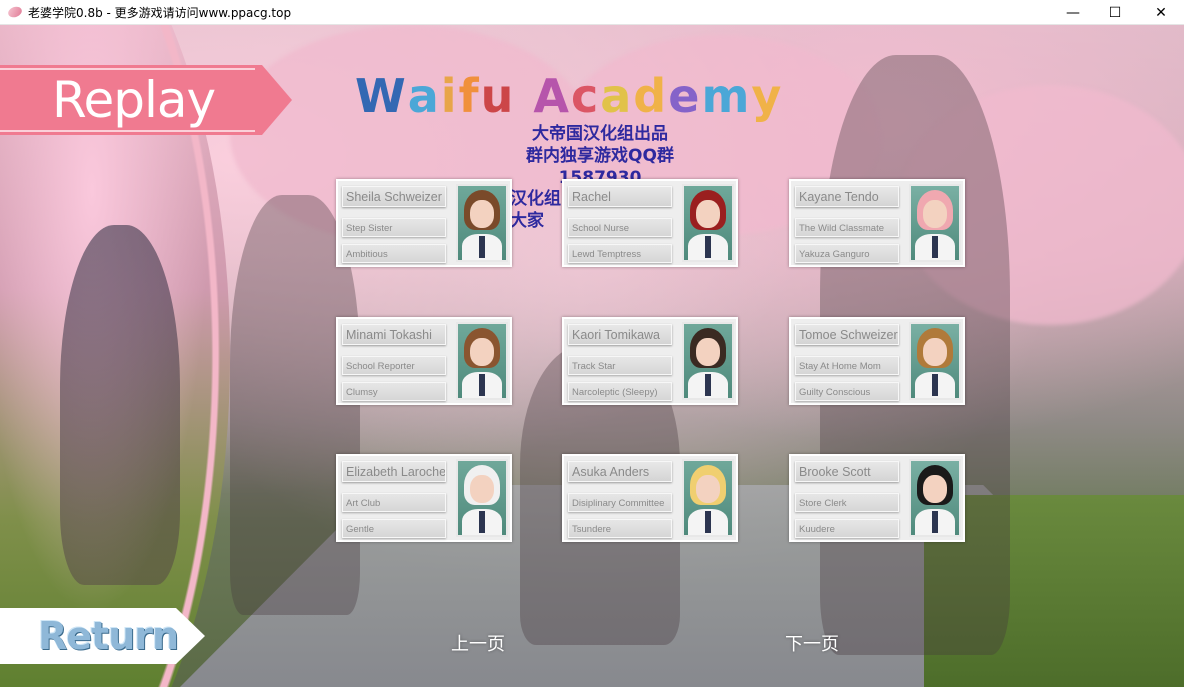 The width and height of the screenshot is (1184, 687). What do you see at coordinates (685, 96) in the screenshot?
I see `logo-letter: e` at bounding box center [685, 96].